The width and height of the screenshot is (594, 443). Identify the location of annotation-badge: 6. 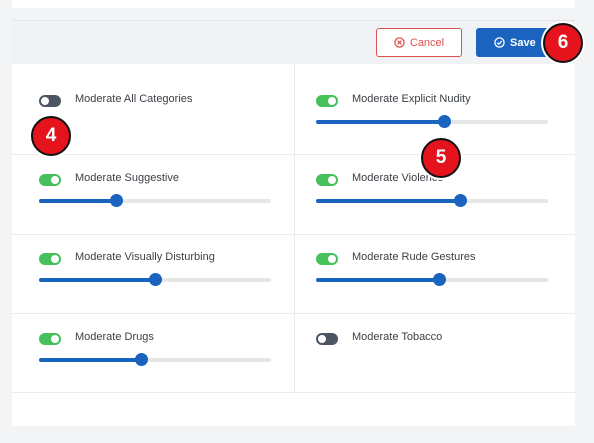
(563, 43).